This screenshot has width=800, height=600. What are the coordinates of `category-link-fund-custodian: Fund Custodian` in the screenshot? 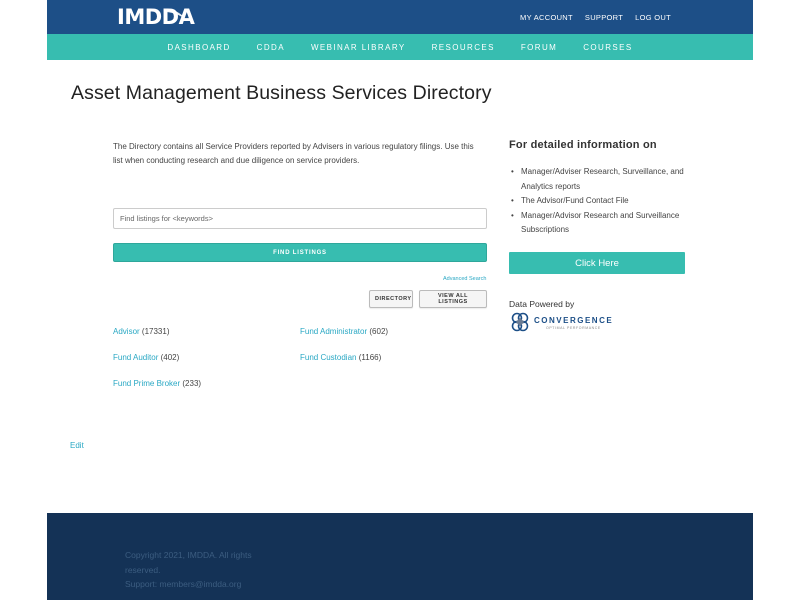 It's located at (328, 357).